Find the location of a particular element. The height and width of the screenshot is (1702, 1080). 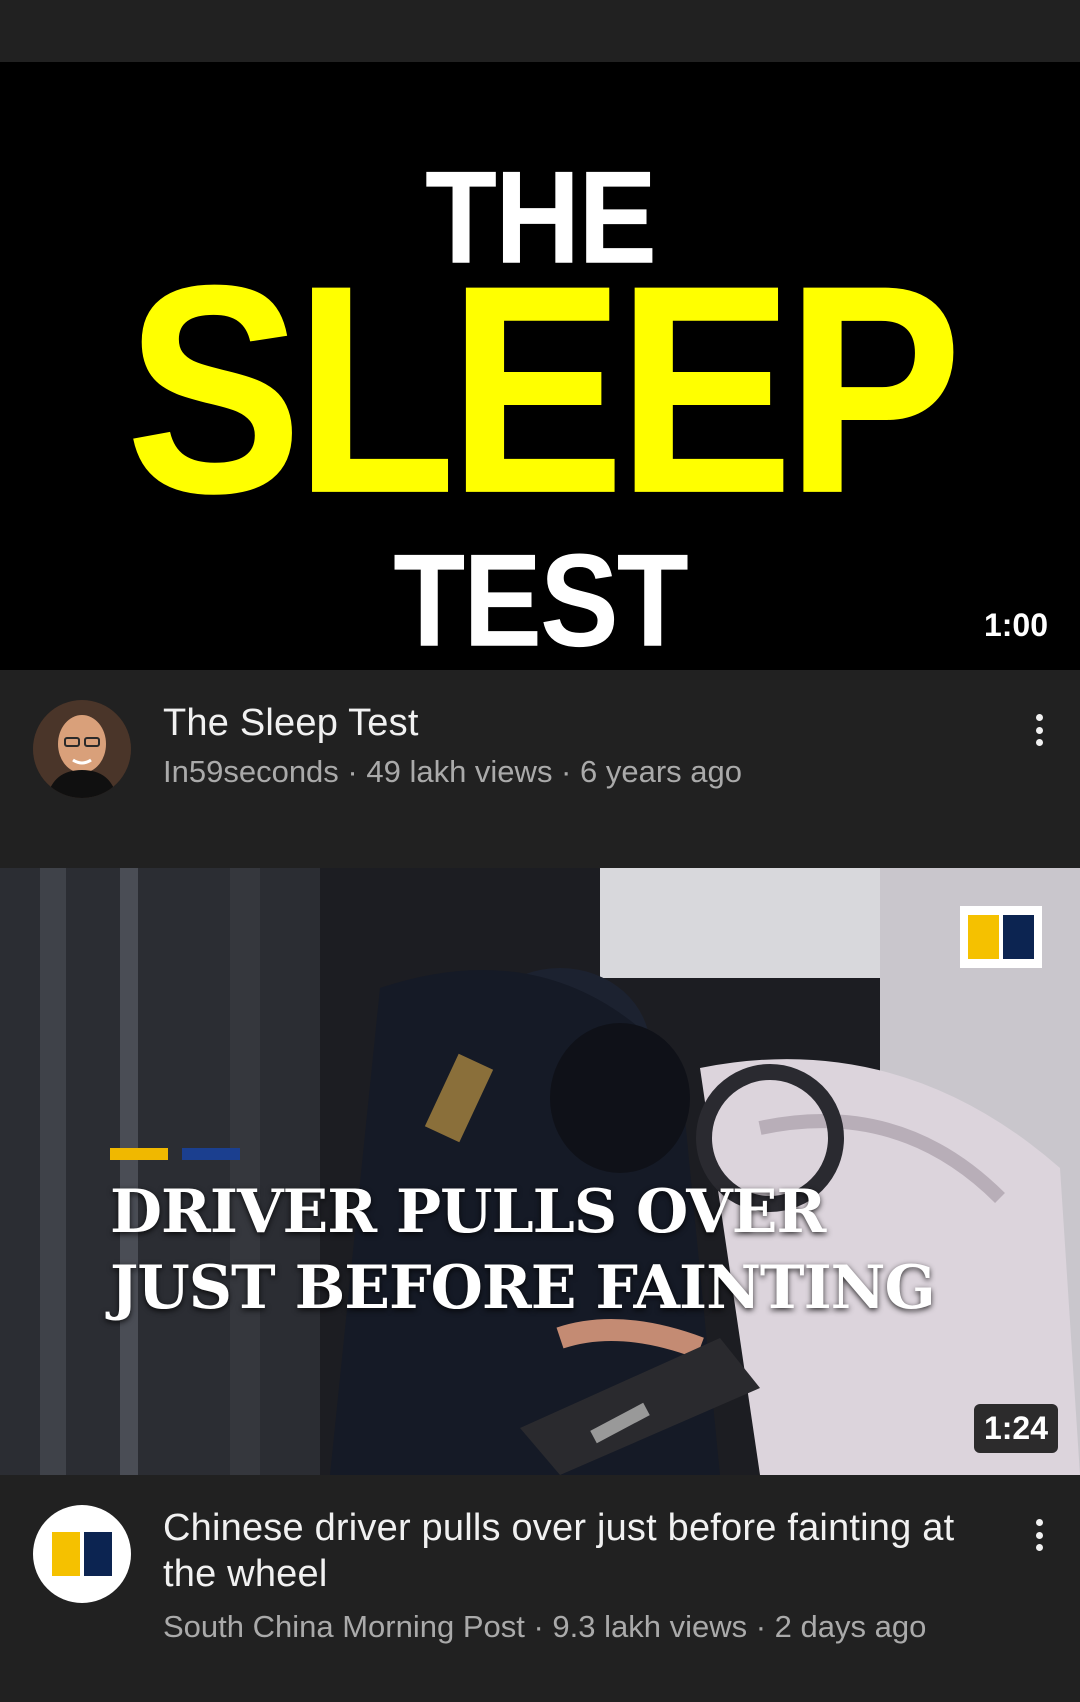

accent-bar-blue is located at coordinates (211, 1154).